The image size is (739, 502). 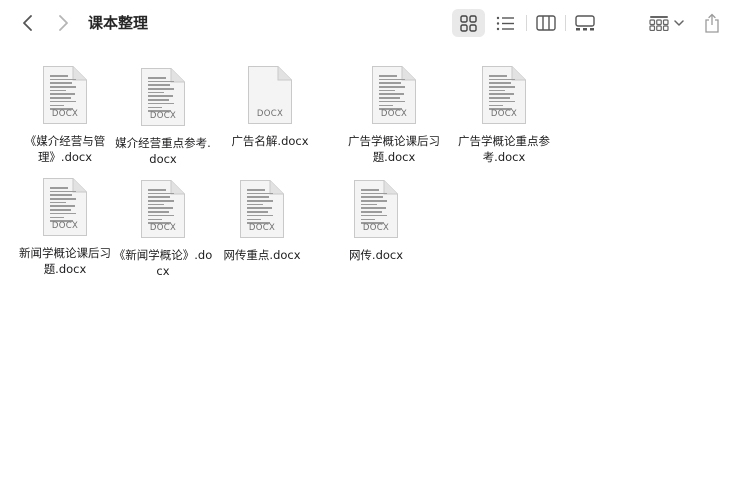 What do you see at coordinates (163, 151) in the screenshot?
I see `file-name-label: 媒介经营重点参考.docx` at bounding box center [163, 151].